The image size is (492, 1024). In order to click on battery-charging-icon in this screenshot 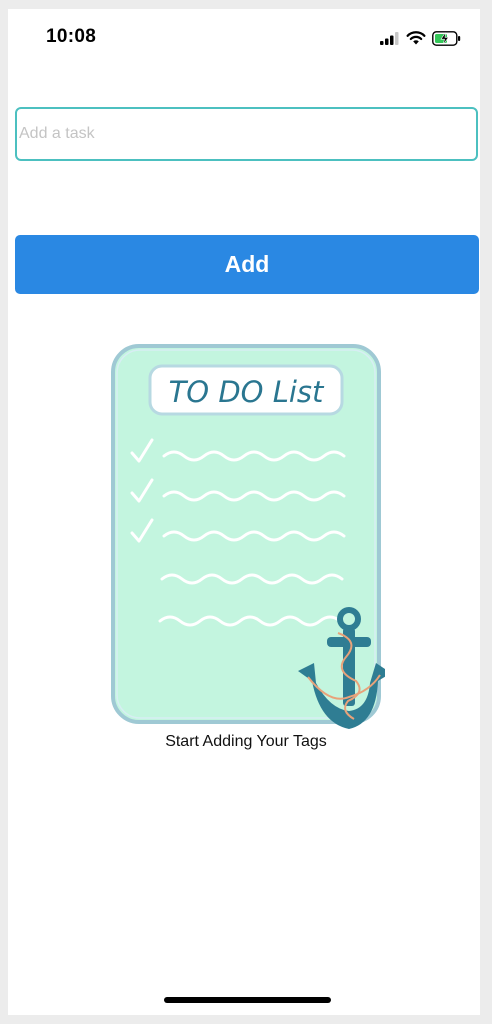, I will do `click(446, 38)`.